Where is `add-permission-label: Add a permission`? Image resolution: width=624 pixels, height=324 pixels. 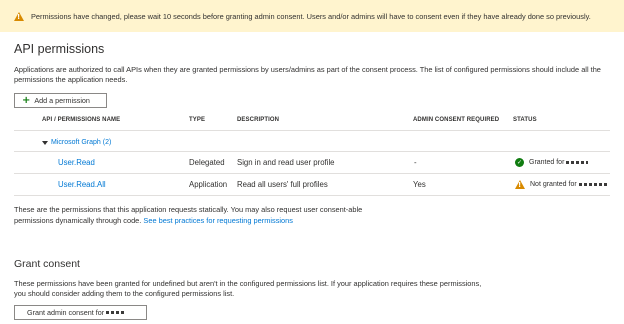 add-permission-label: Add a permission is located at coordinates (62, 100).